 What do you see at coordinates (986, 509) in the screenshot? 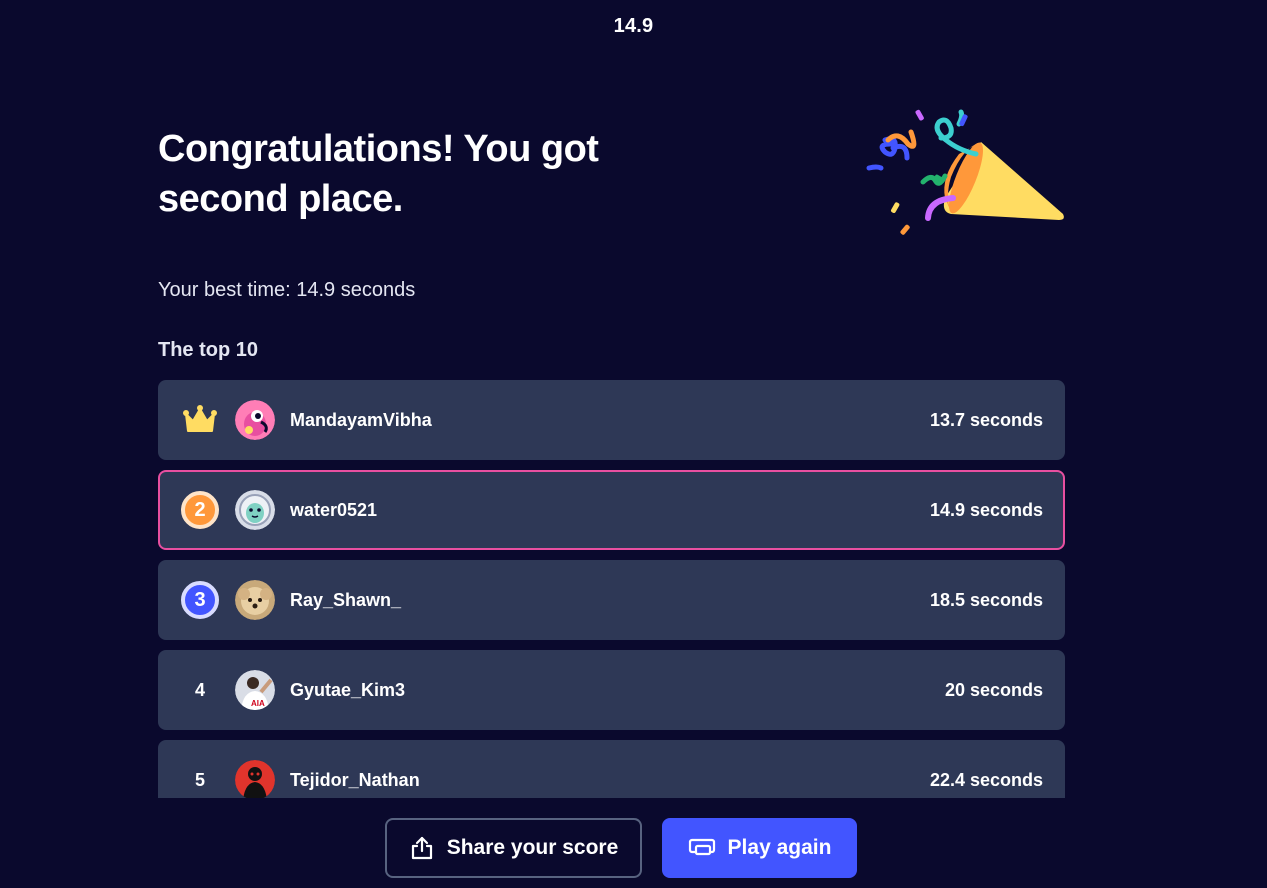
I see `player-score: 14.9 seconds` at bounding box center [986, 509].